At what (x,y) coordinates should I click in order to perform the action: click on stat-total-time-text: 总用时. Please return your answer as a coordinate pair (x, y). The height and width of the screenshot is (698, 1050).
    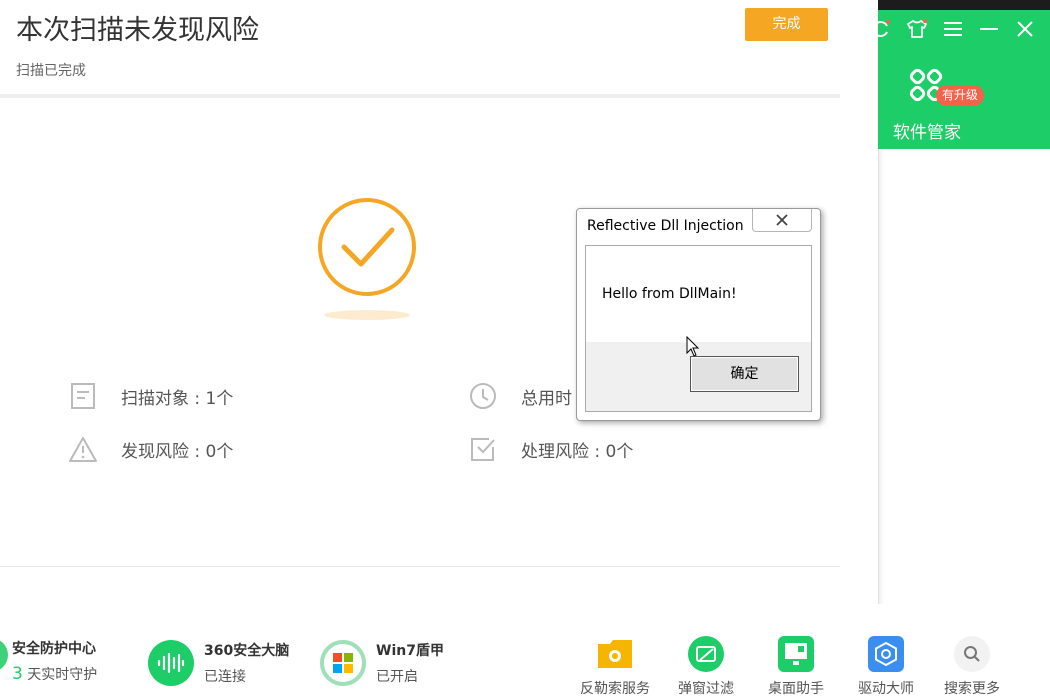
    Looking at the image, I should click on (546, 398).